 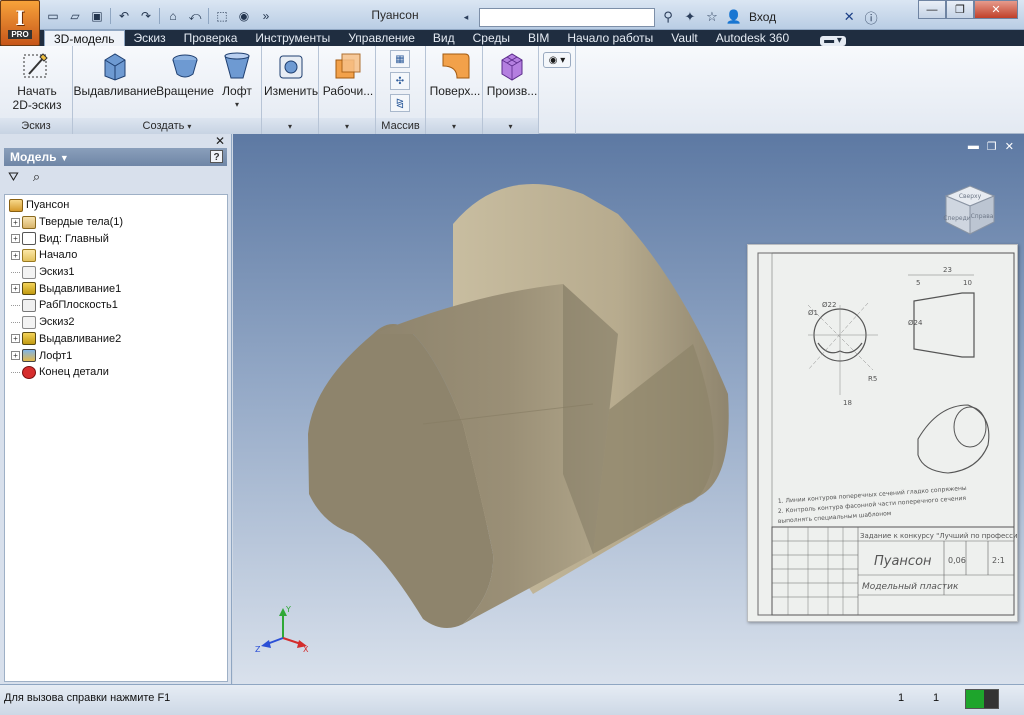 What do you see at coordinates (57, 272) in the screenshot?
I see `tree-node-label: Эскиз1` at bounding box center [57, 272].